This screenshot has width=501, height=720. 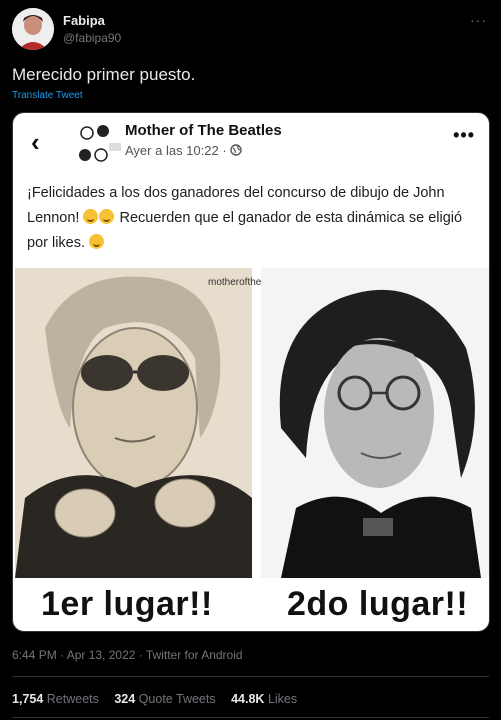 What do you see at coordinates (92, 38) in the screenshot?
I see `user-handle: @fabipa90` at bounding box center [92, 38].